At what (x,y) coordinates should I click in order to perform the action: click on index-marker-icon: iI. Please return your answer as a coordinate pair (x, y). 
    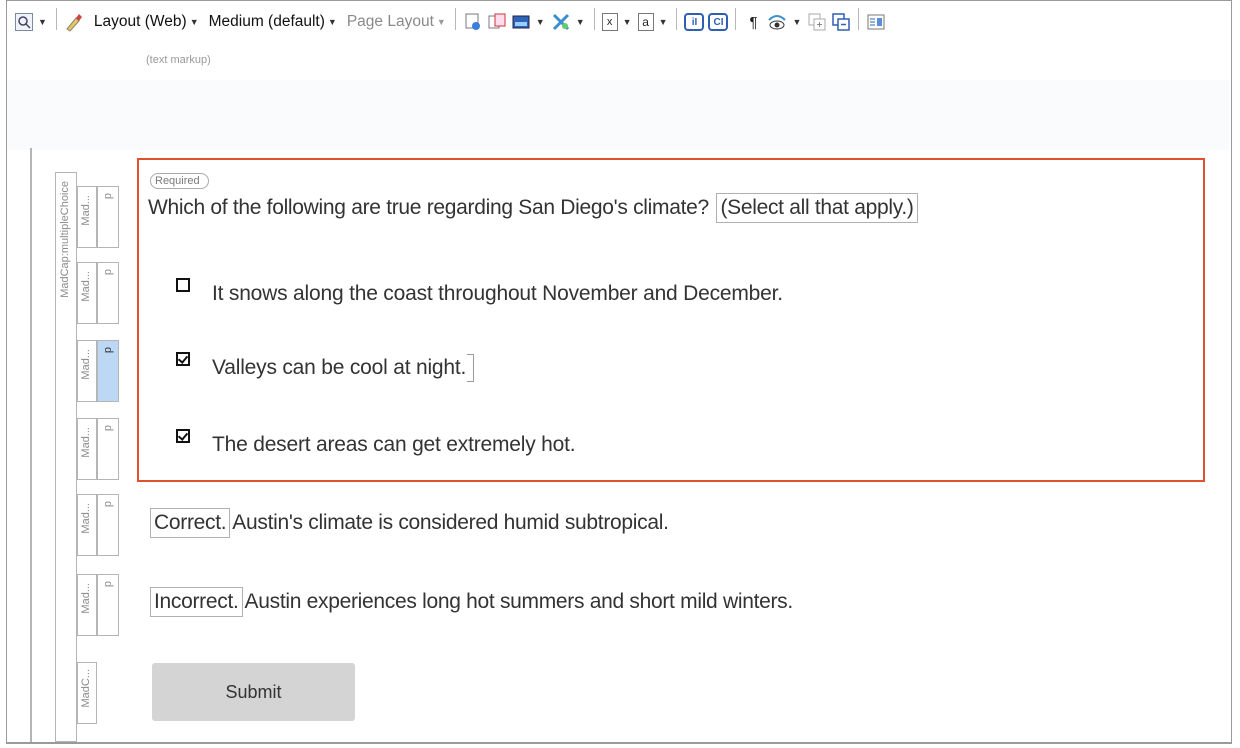
    Looking at the image, I should click on (694, 22).